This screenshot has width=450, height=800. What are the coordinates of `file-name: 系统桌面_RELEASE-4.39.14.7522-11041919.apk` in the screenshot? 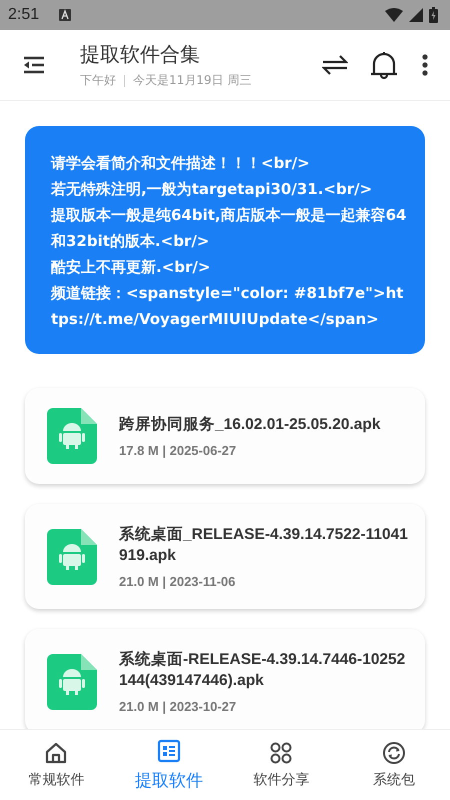 It's located at (264, 545).